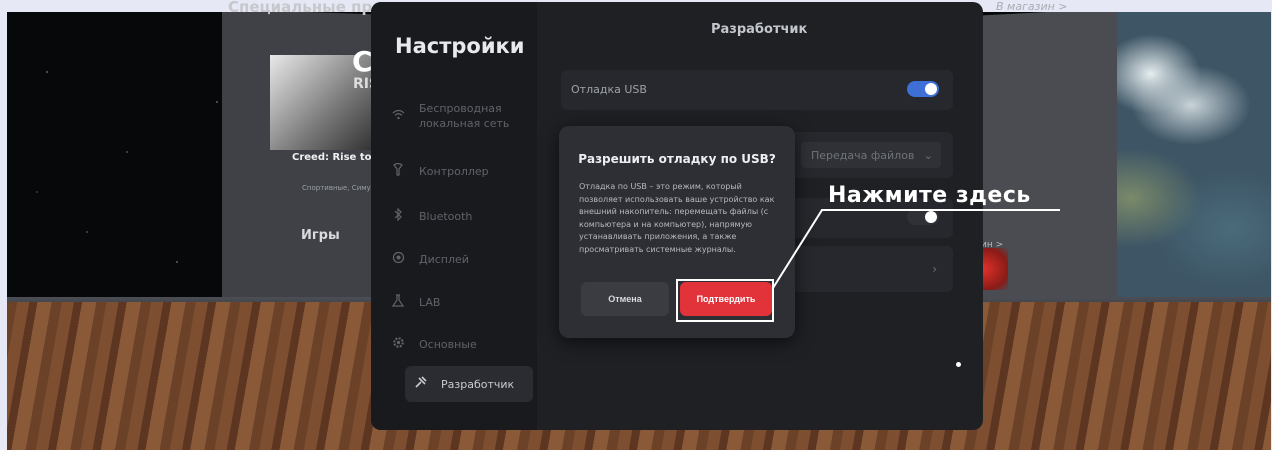 The image size is (1272, 450). Describe the element at coordinates (460, 46) in the screenshot. I see `settings-title: Настройки` at that location.